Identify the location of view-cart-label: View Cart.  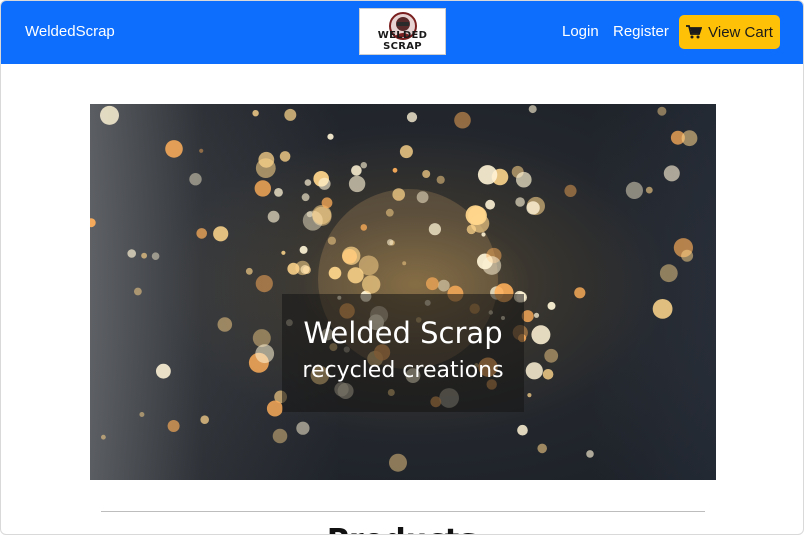
(740, 32).